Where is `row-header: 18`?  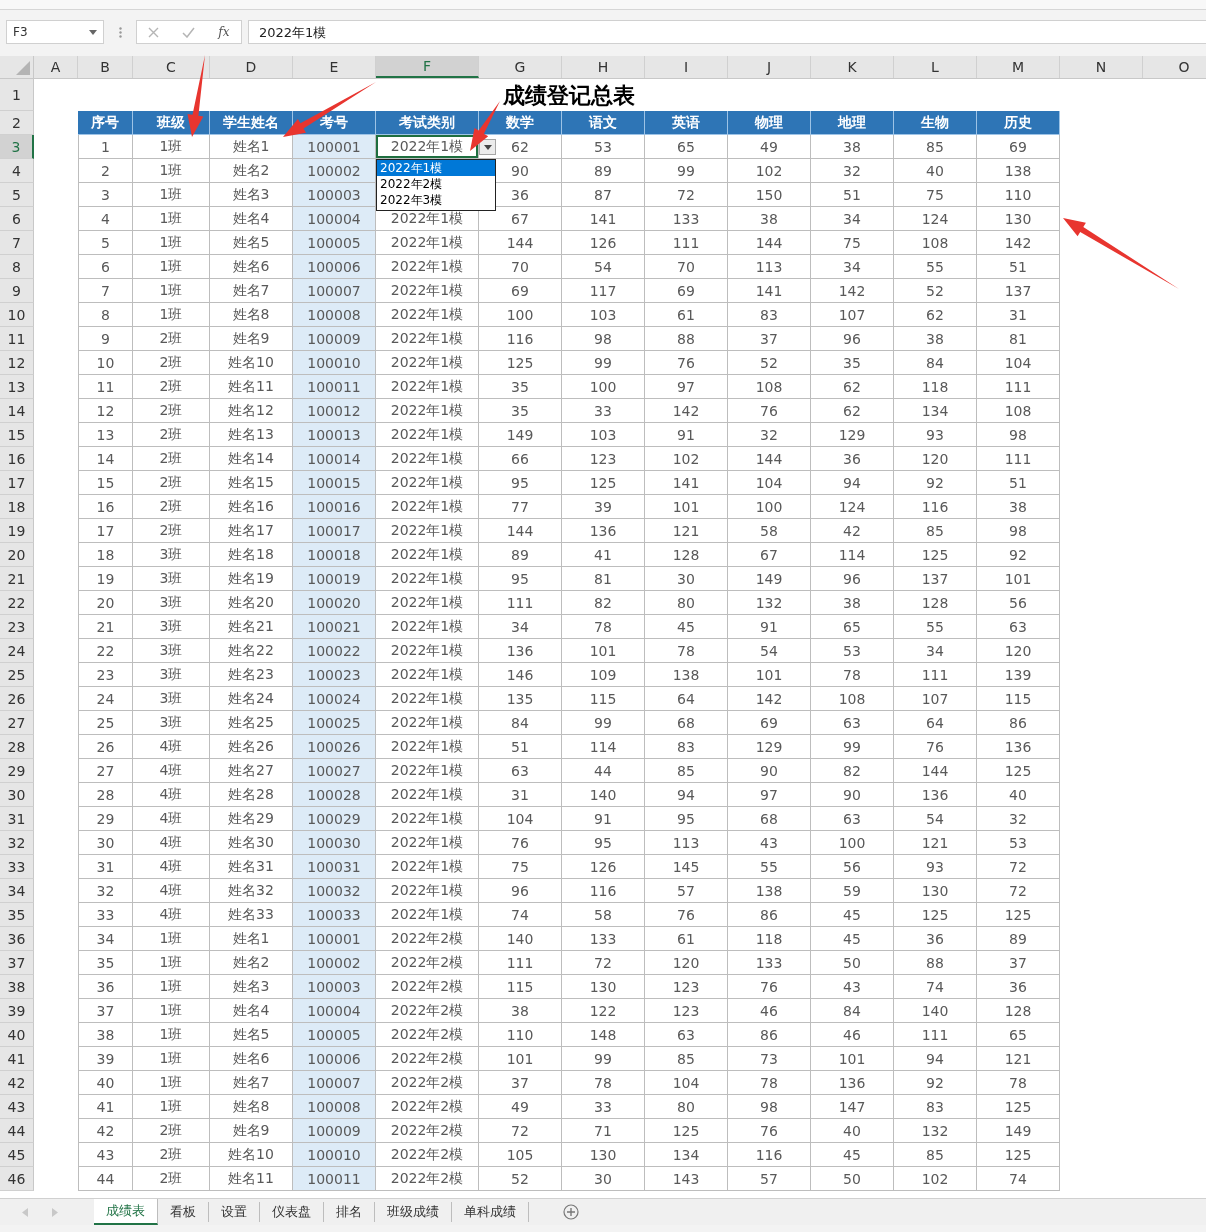 row-header: 18 is located at coordinates (17, 507).